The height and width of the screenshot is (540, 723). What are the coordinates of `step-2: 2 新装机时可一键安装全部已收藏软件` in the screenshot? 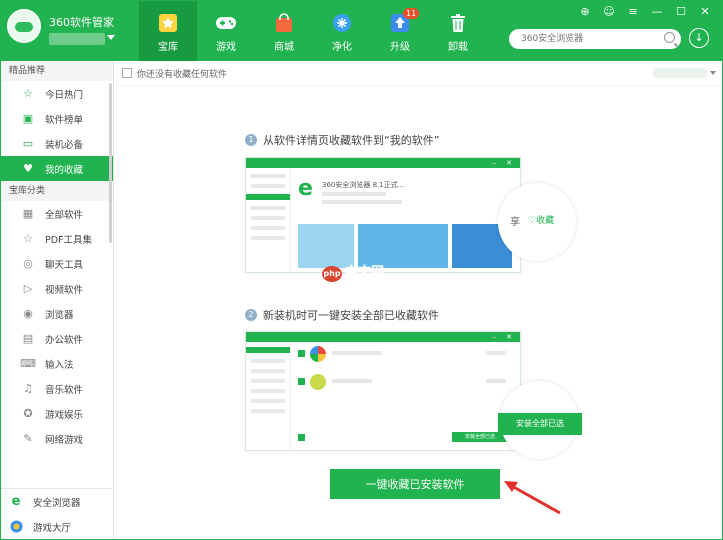 It's located at (342, 315).